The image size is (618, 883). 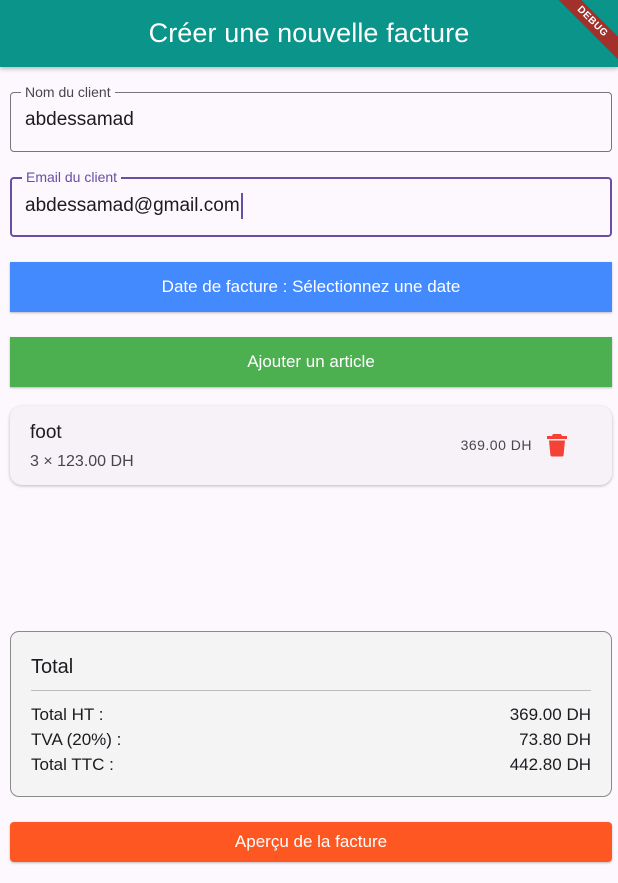 I want to click on tva-value: 73.80 DH, so click(x=555, y=739).